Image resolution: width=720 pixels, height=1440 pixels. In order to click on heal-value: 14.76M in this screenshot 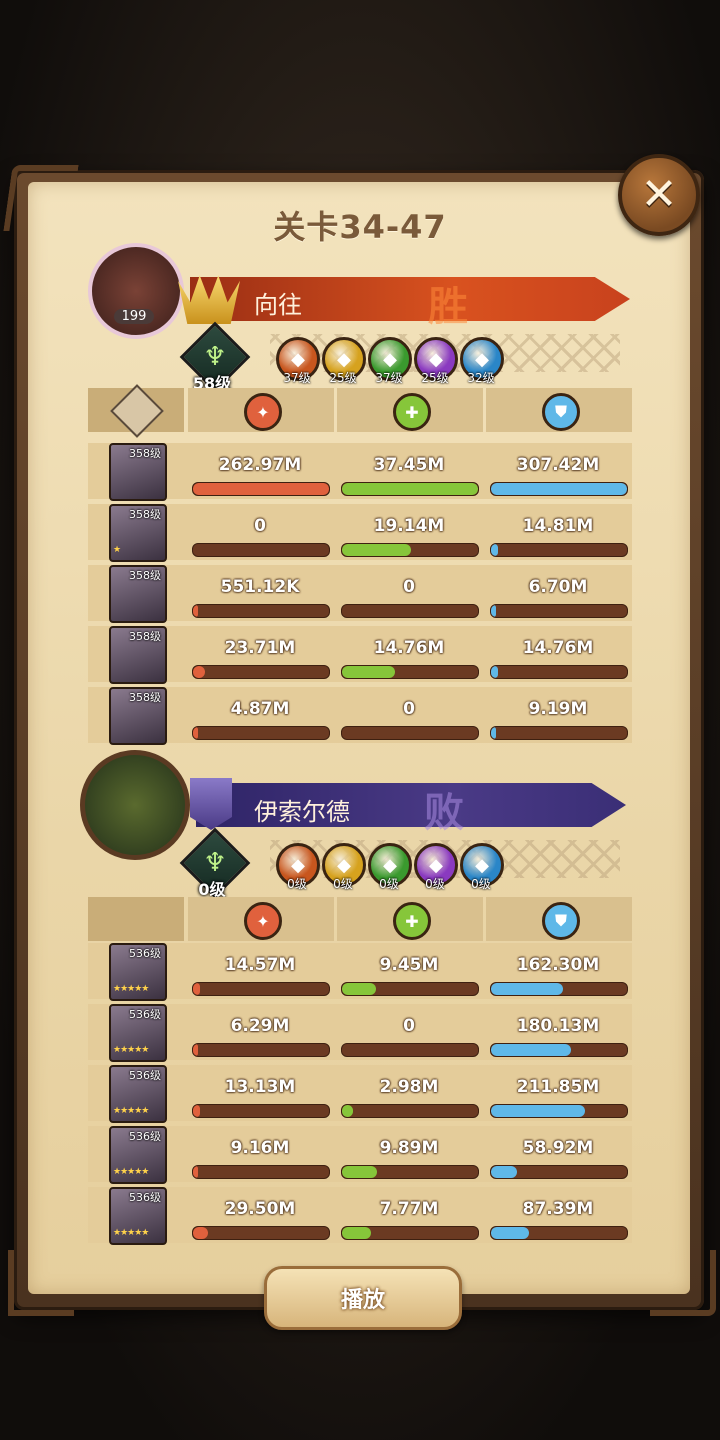, I will do `click(409, 648)`.